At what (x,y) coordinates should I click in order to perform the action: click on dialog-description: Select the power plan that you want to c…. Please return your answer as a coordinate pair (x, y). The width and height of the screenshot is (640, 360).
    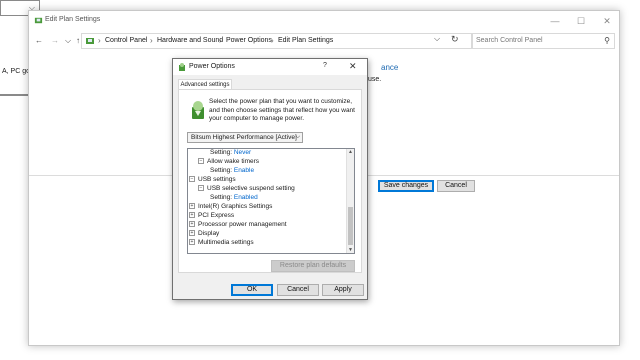
    Looking at the image, I should click on (282, 110).